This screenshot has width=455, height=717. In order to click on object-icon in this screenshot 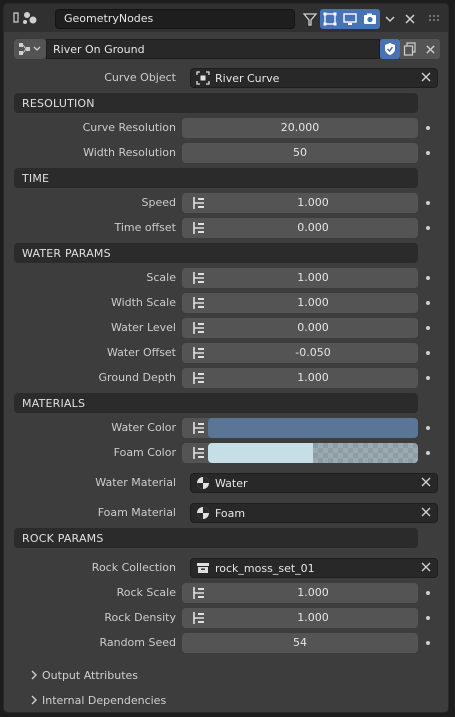, I will do `click(203, 78)`.